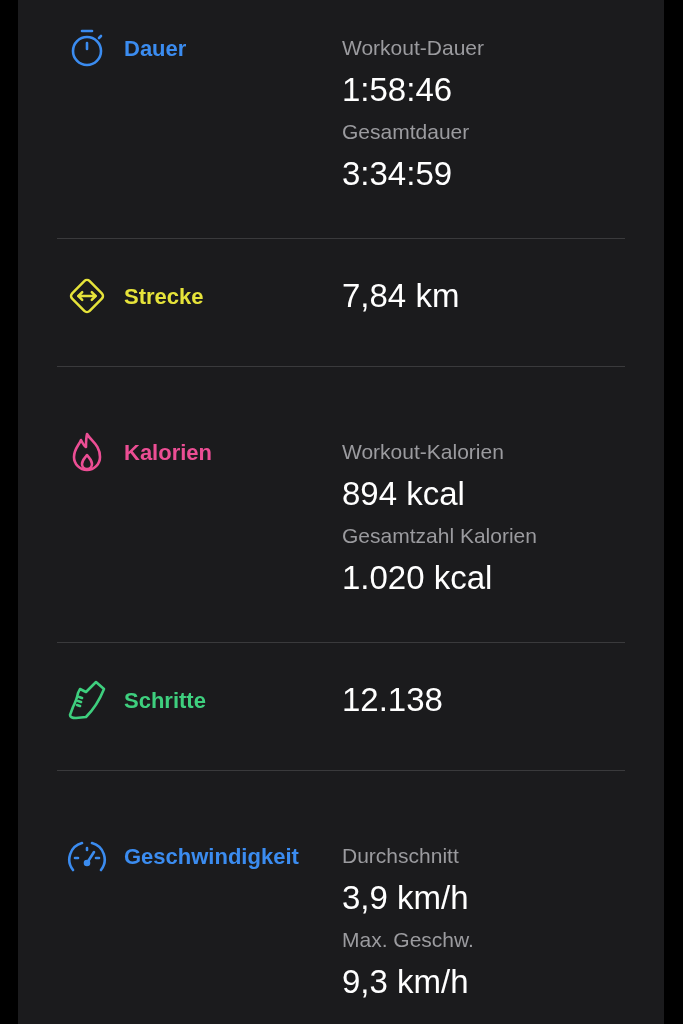 Image resolution: width=683 pixels, height=1024 pixels. I want to click on metric-label: Workout-Dauer, so click(413, 48).